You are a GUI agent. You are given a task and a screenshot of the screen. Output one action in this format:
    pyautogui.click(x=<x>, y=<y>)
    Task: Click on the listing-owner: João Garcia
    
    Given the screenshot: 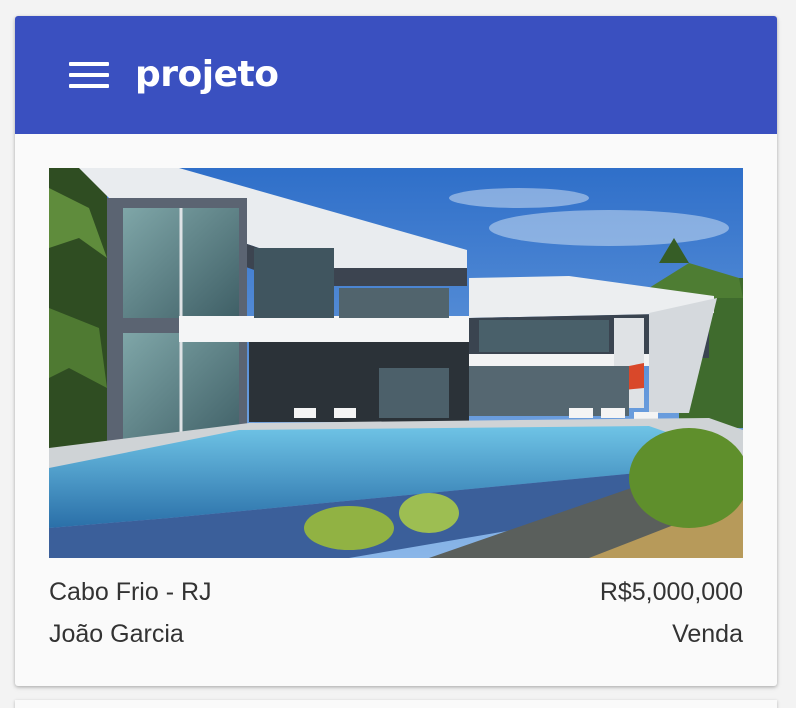 What is the action you would take?
    pyautogui.click(x=116, y=634)
    